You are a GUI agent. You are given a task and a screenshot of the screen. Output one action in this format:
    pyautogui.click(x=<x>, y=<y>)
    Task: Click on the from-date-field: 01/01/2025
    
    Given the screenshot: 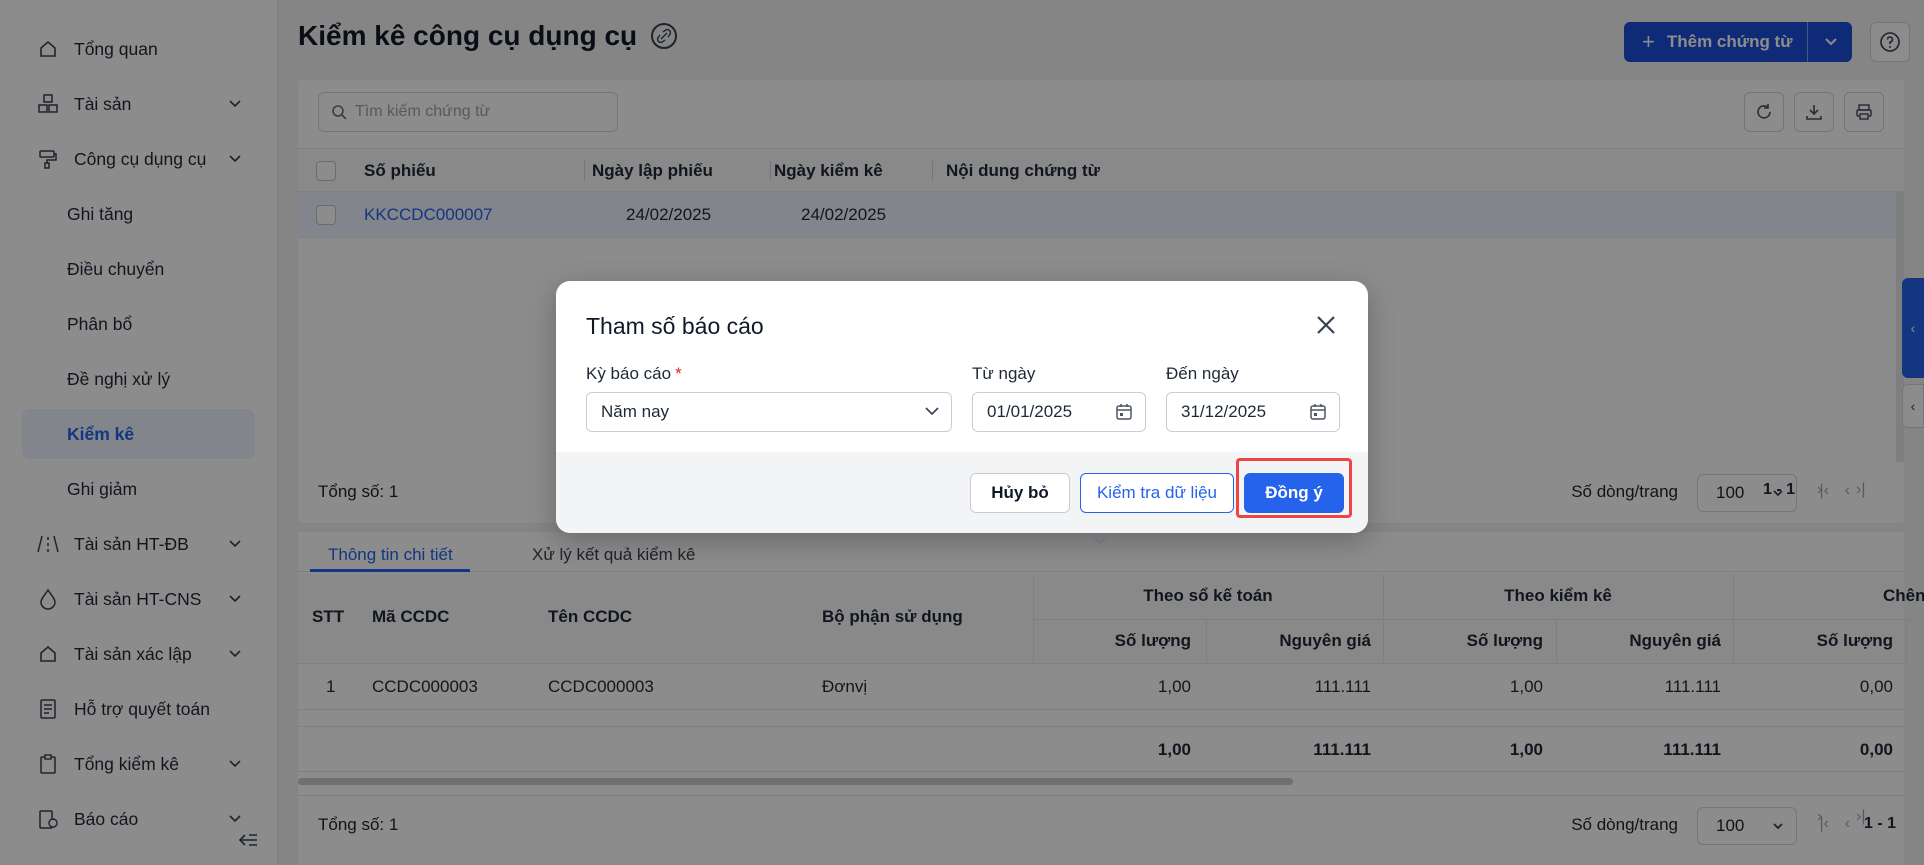 What is the action you would take?
    pyautogui.click(x=1059, y=412)
    